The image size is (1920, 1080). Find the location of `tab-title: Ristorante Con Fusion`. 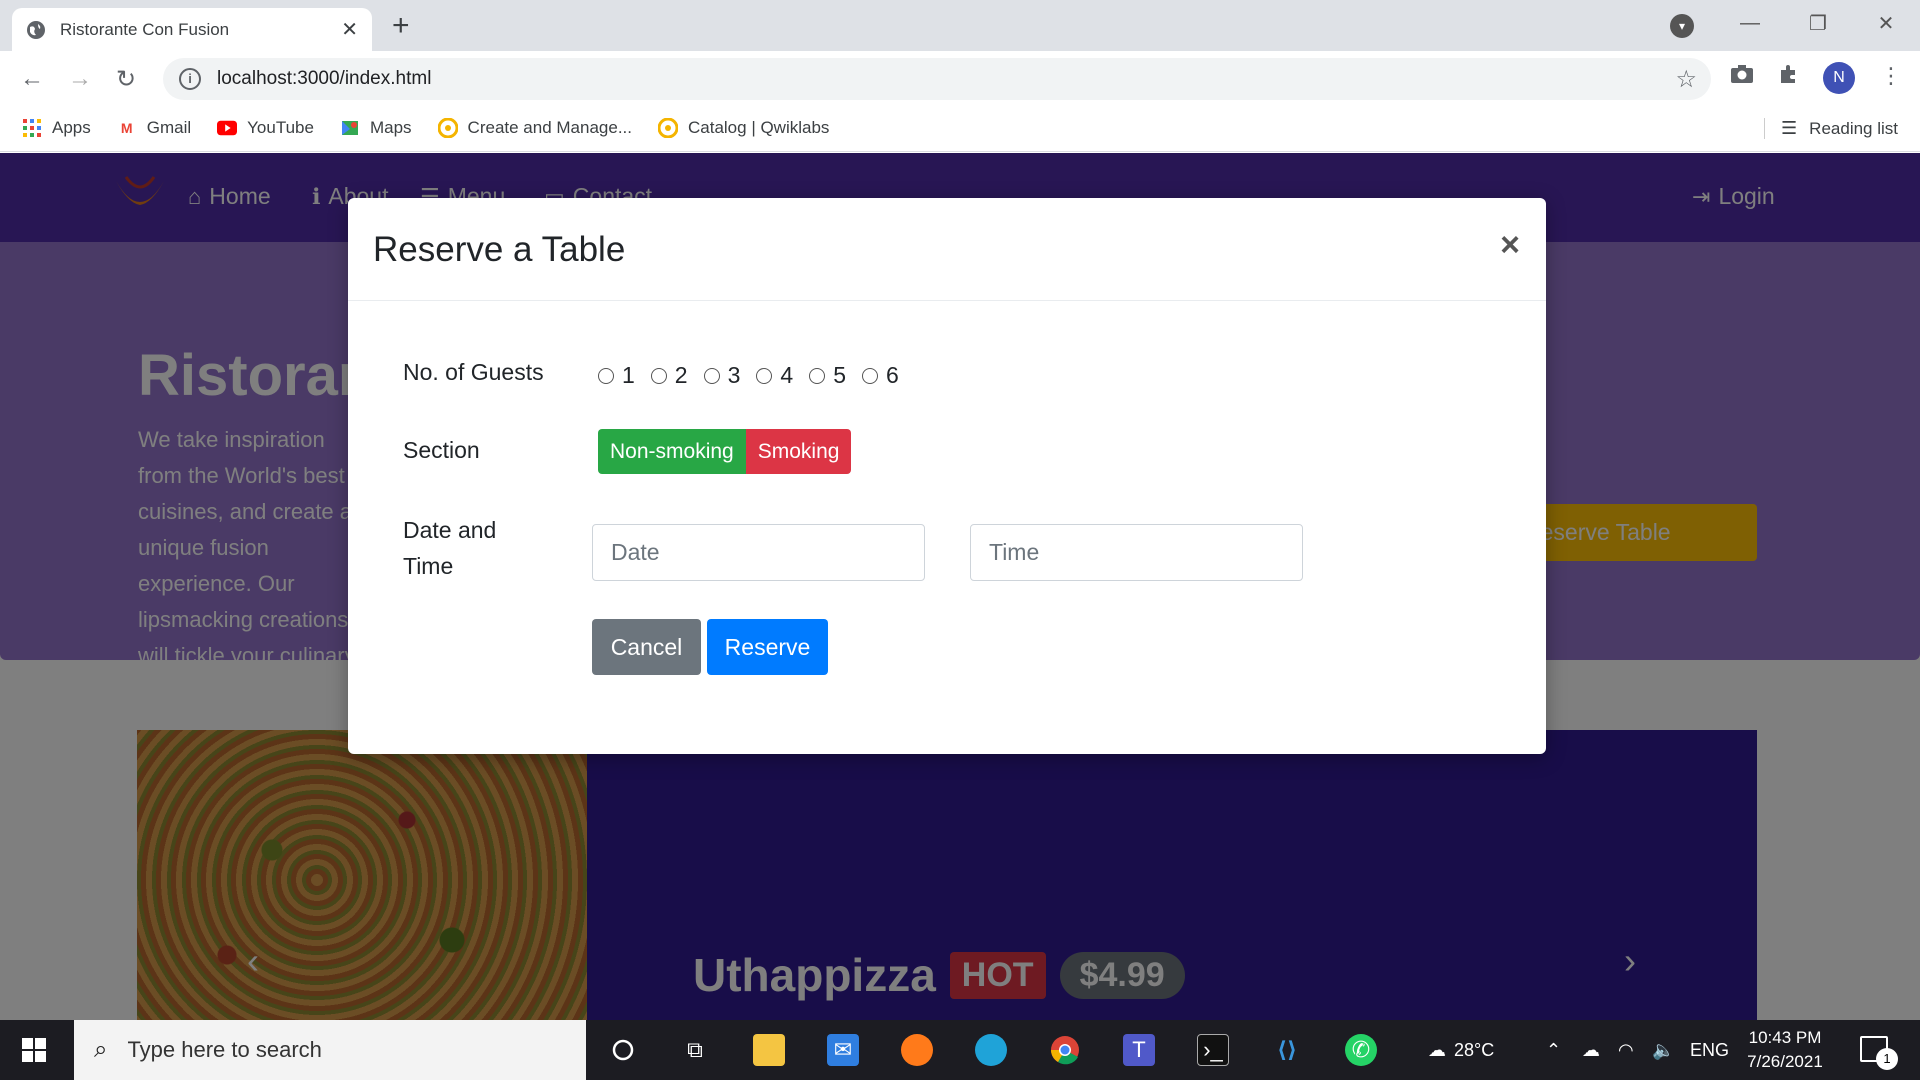

tab-title: Ristorante Con Fusion is located at coordinates (145, 29).